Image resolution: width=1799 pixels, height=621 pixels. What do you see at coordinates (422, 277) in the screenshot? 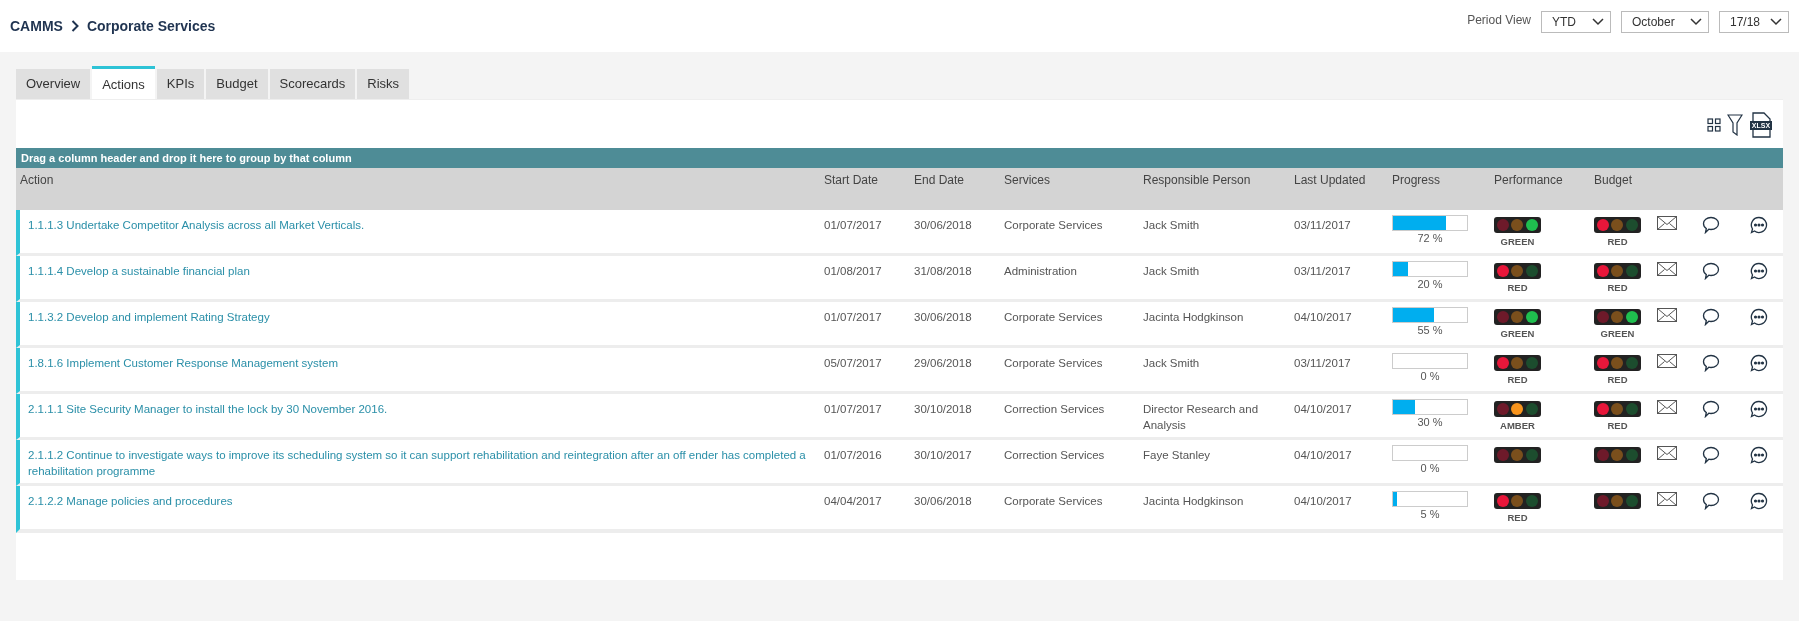
I see `action-link: 1.1.1.4 Develop a sustainable financial plan` at bounding box center [422, 277].